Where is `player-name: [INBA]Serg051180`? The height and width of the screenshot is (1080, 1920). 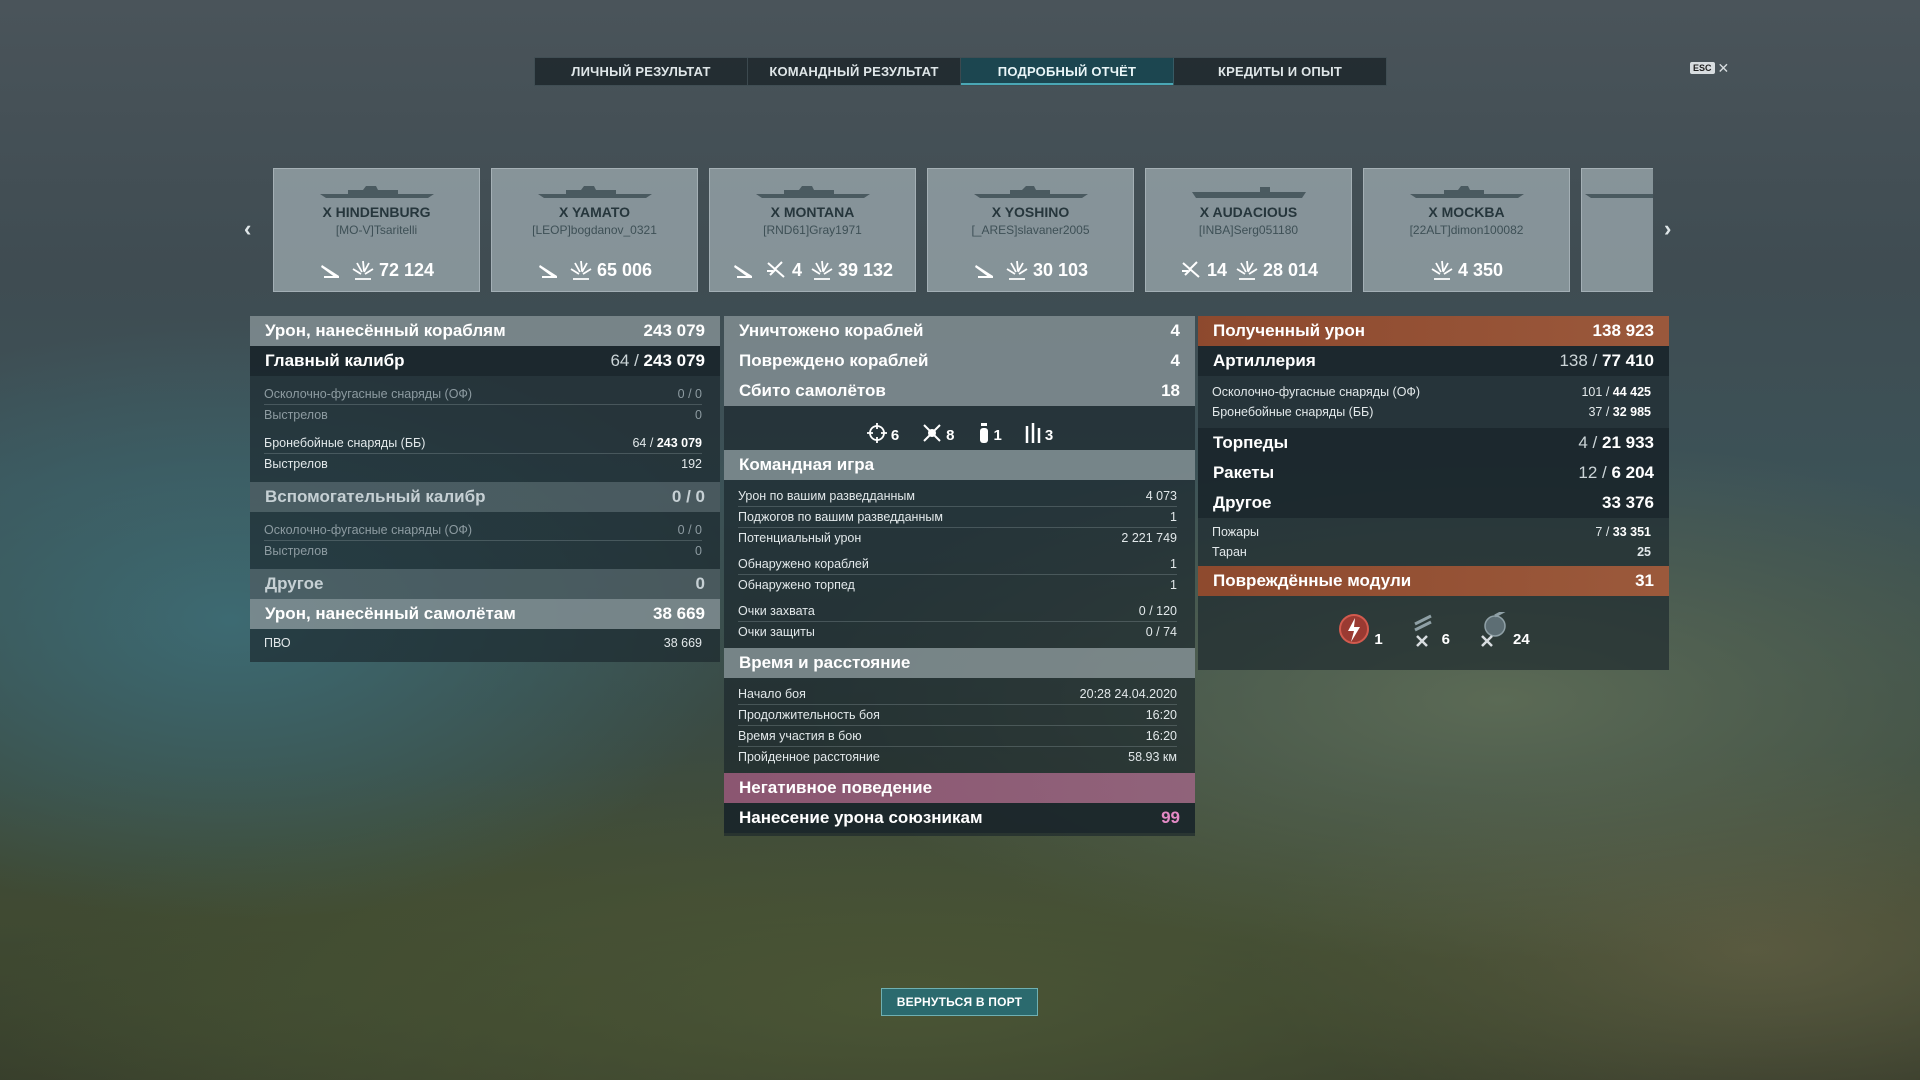 player-name: [INBA]Serg051180 is located at coordinates (1248, 230).